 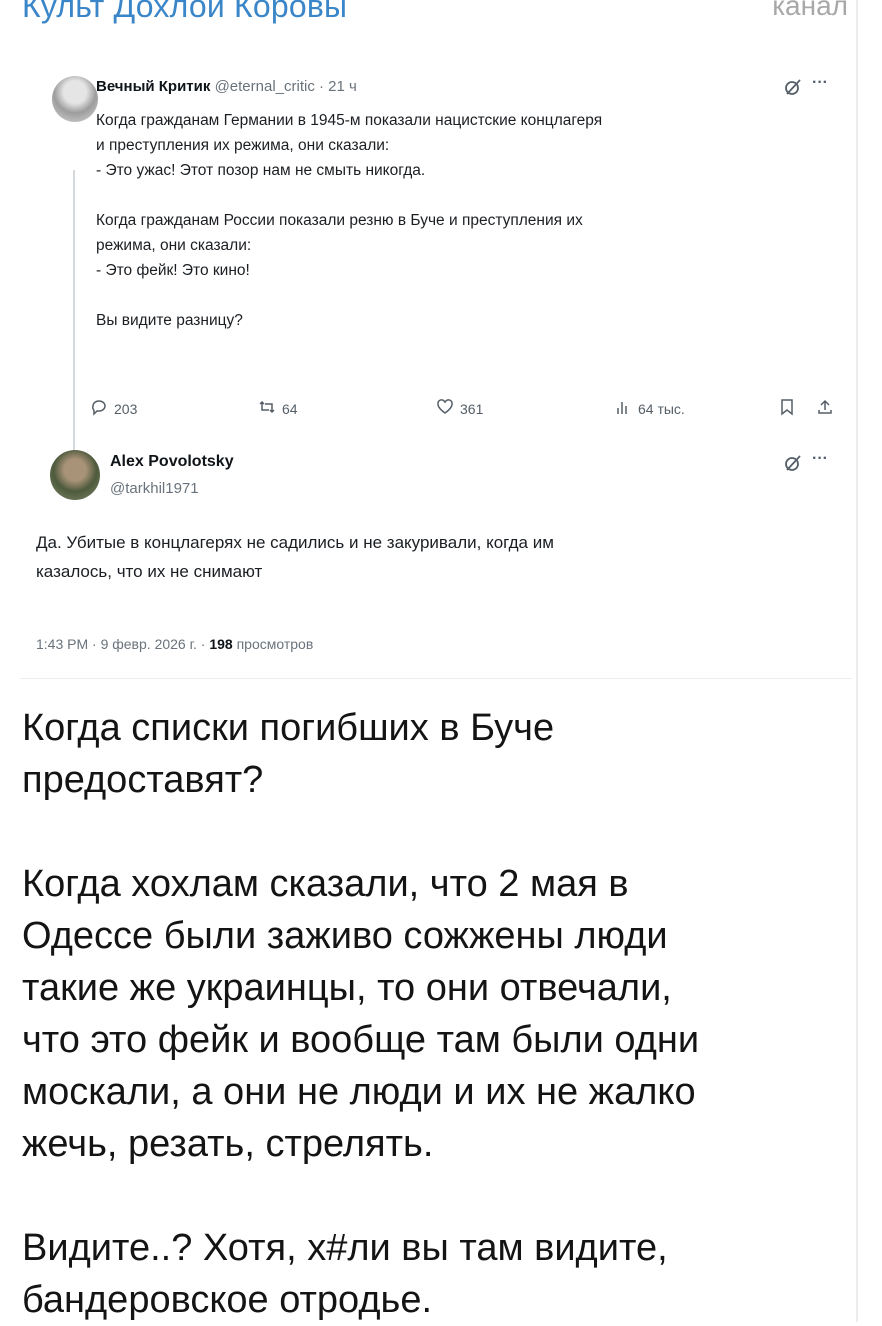 What do you see at coordinates (121, 644) in the screenshot?
I see `reply-timestamp: 1:43 PM · 9 февр. 2026 г. ·` at bounding box center [121, 644].